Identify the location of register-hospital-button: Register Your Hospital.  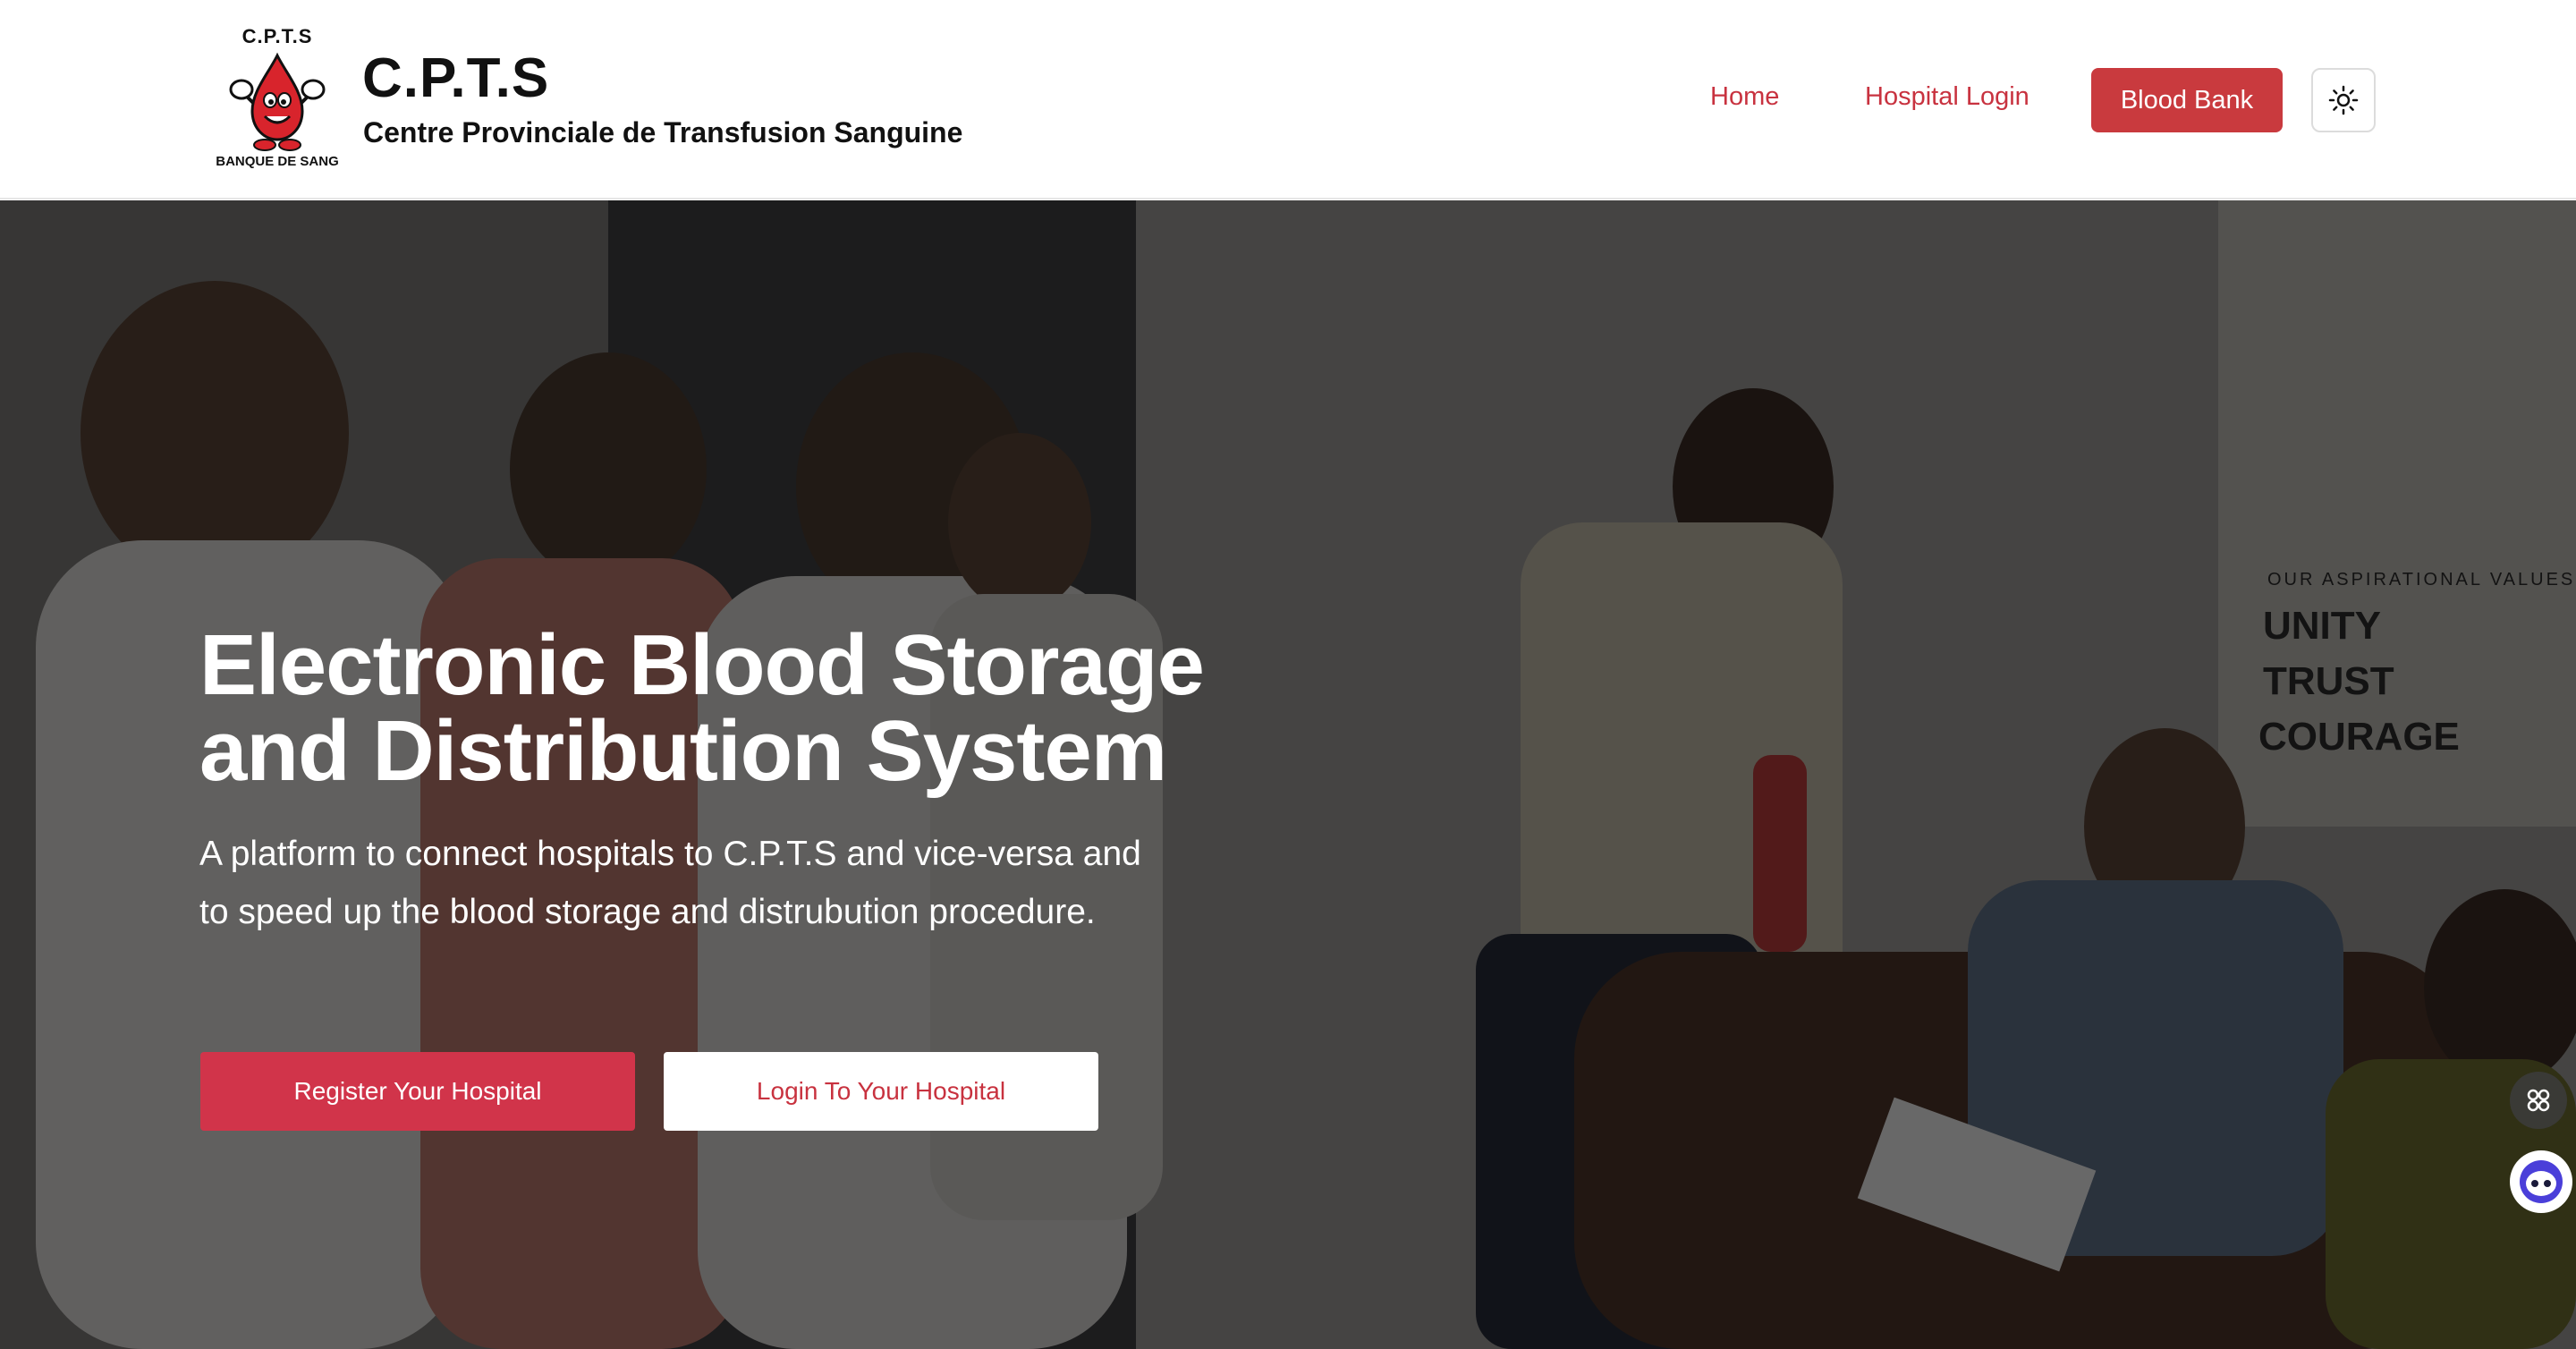
(417, 1091).